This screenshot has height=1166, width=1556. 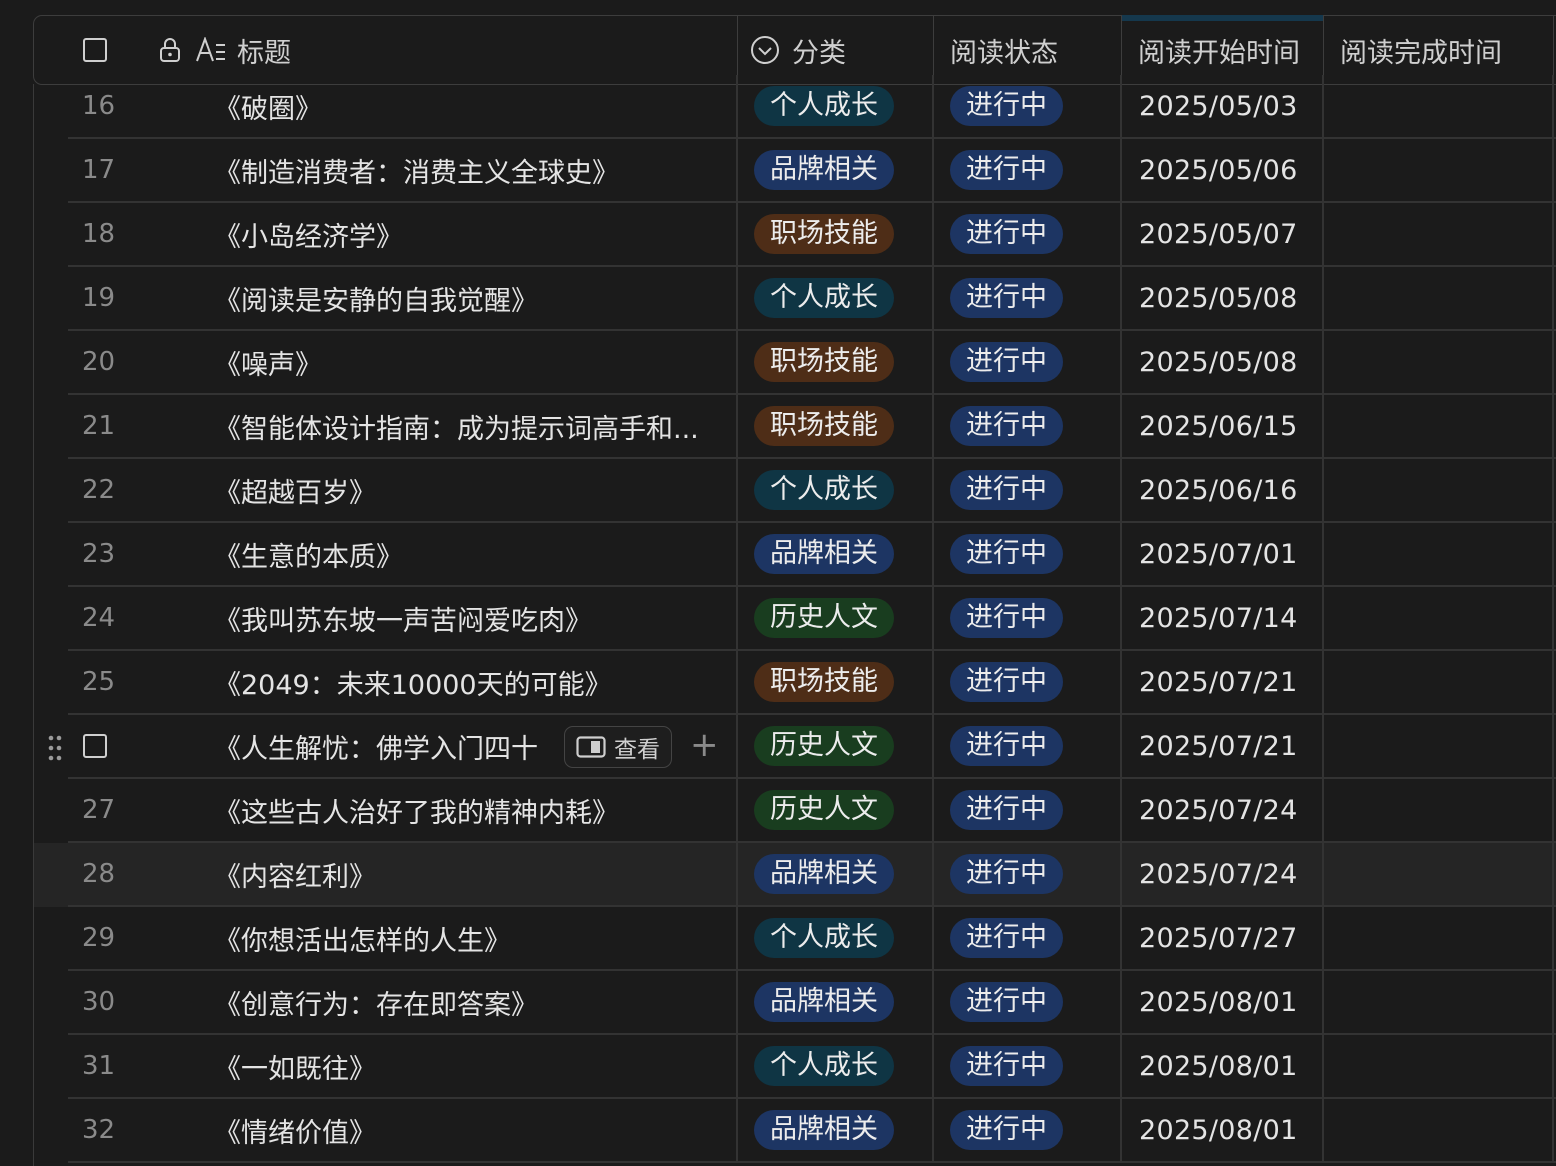 I want to click on table-row: 20 《噪声》 职场技能 进行中 2025/05/08, so click(x=795, y=363).